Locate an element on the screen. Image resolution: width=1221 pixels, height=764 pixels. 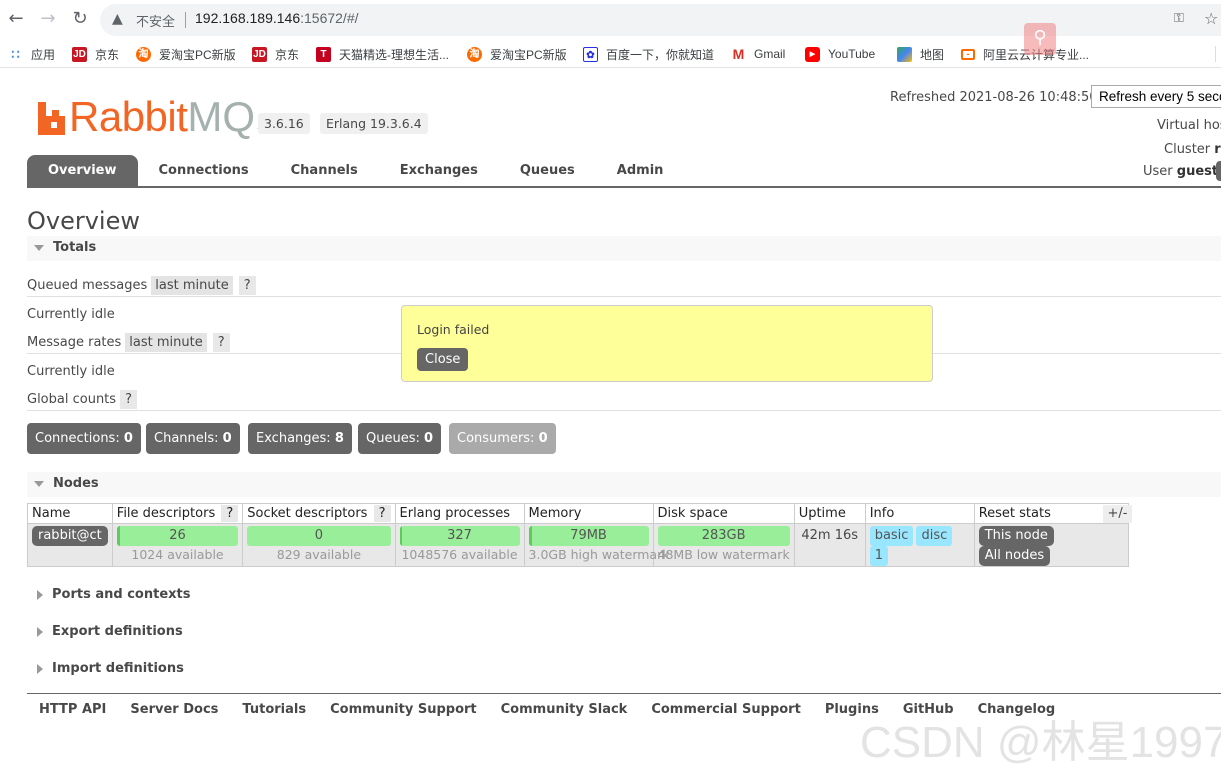
disk-space-bar: 283GB is located at coordinates (723, 536).